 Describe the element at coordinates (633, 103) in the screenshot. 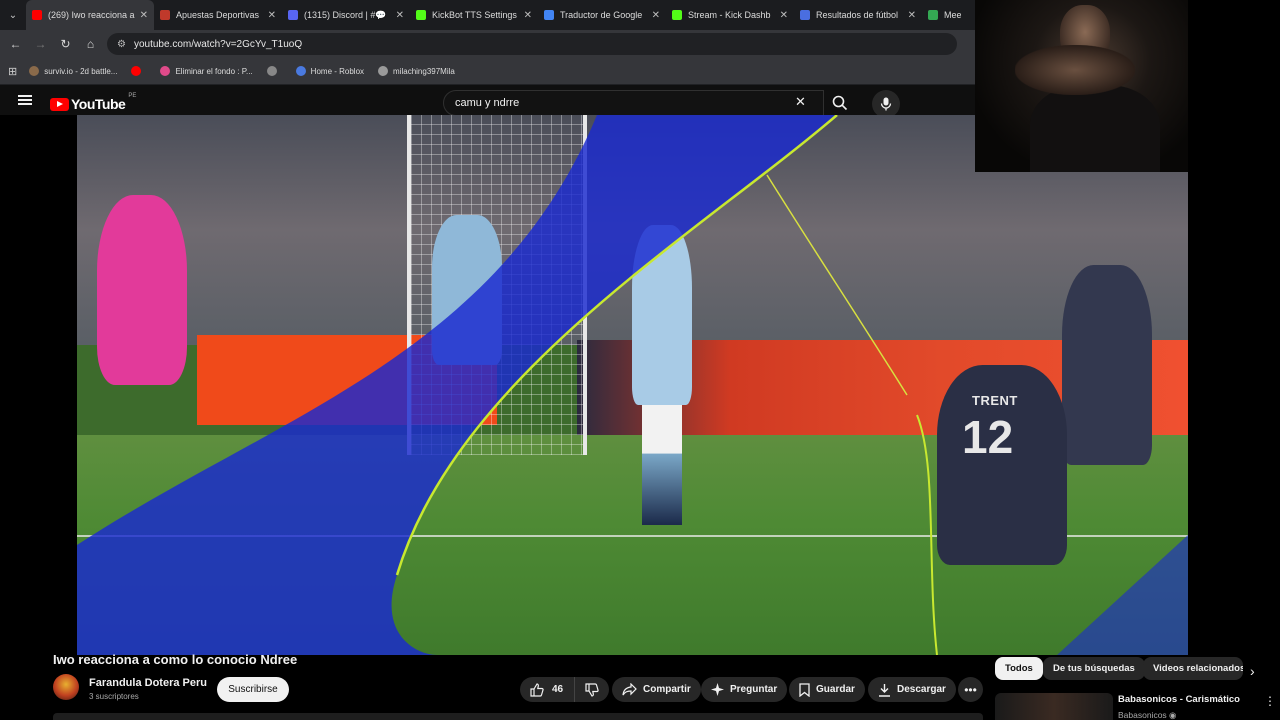

I see `search-input: camu y ndrre` at that location.